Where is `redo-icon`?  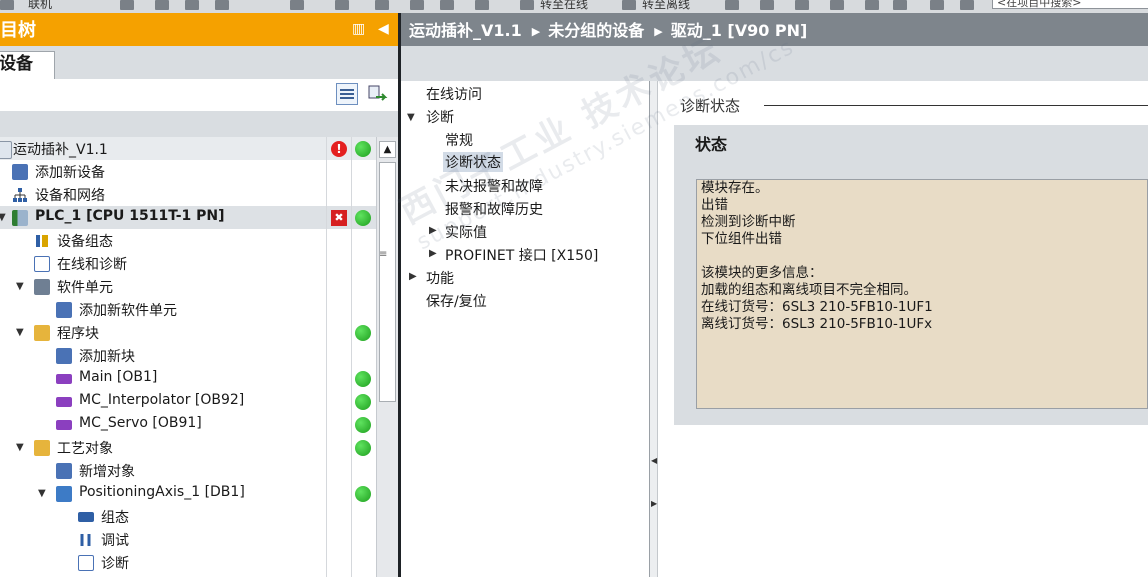 redo-icon is located at coordinates (342, 5).